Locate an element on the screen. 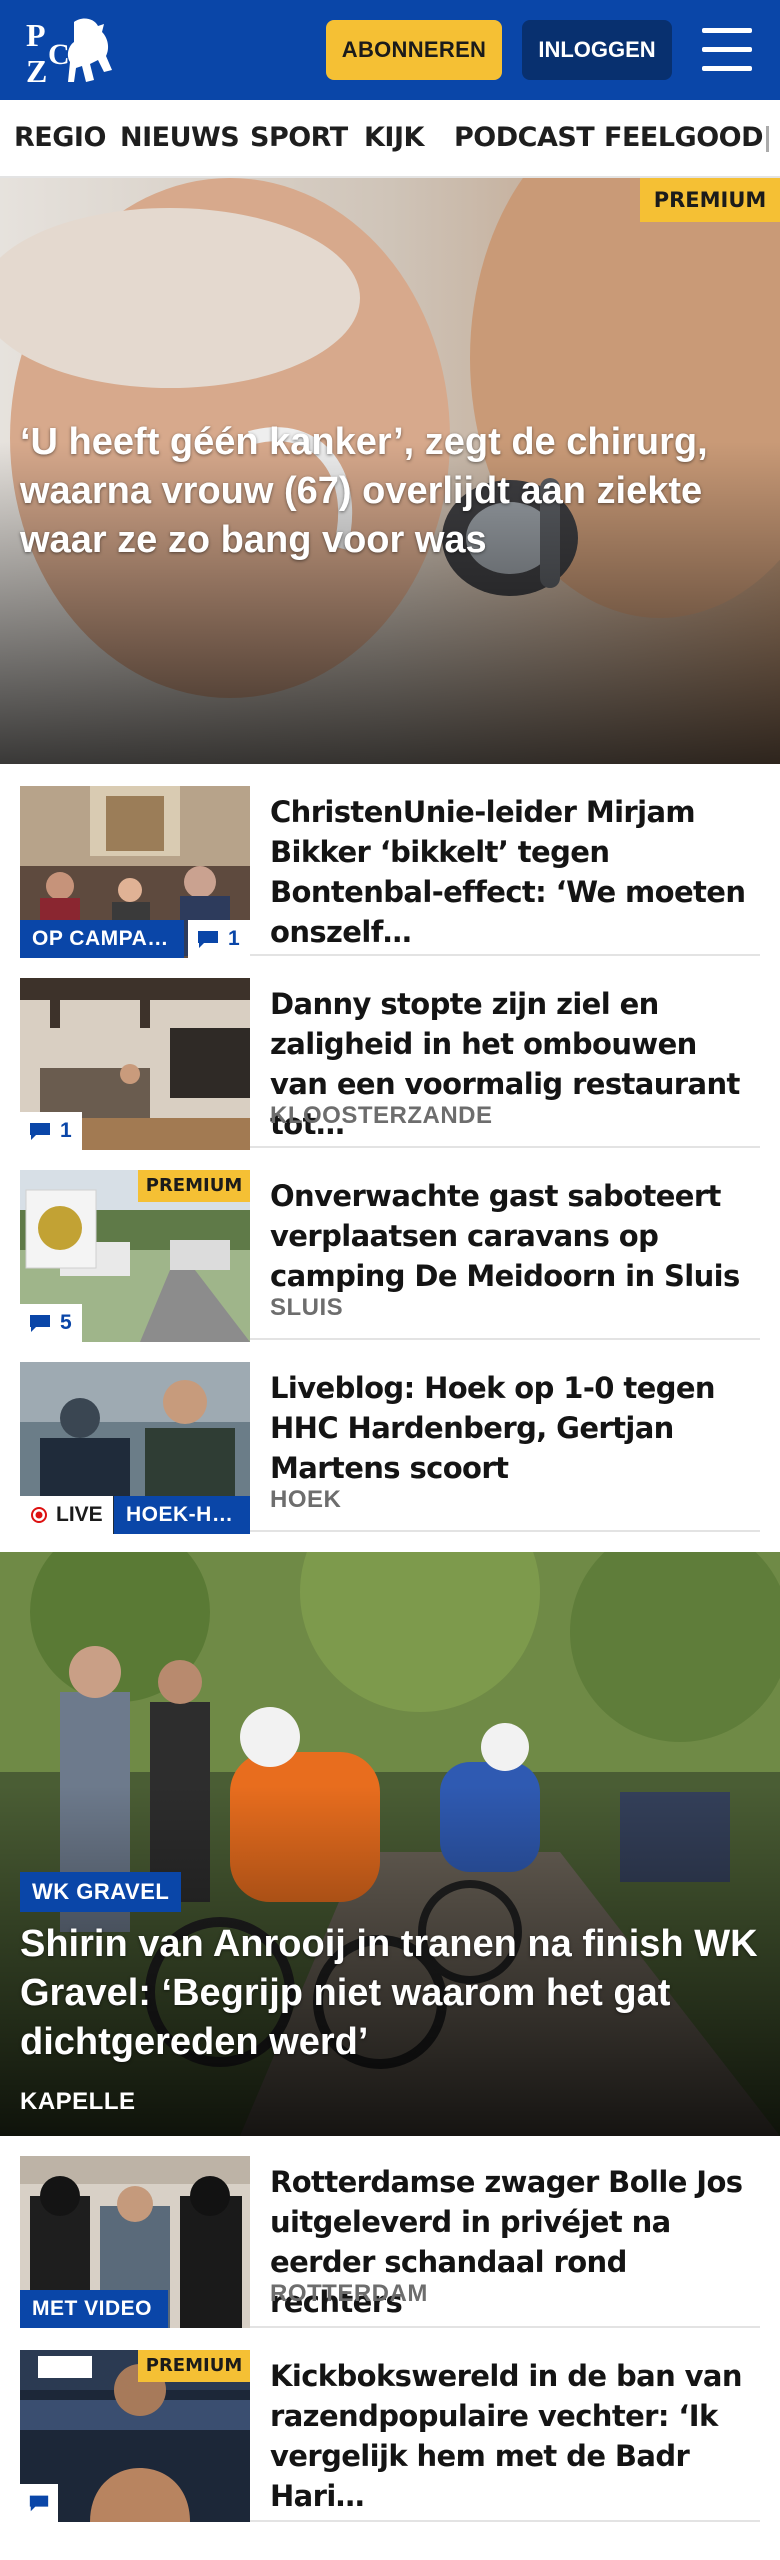 The image size is (780, 2560). pzc-logo: P Z C is located at coordinates (69, 50).